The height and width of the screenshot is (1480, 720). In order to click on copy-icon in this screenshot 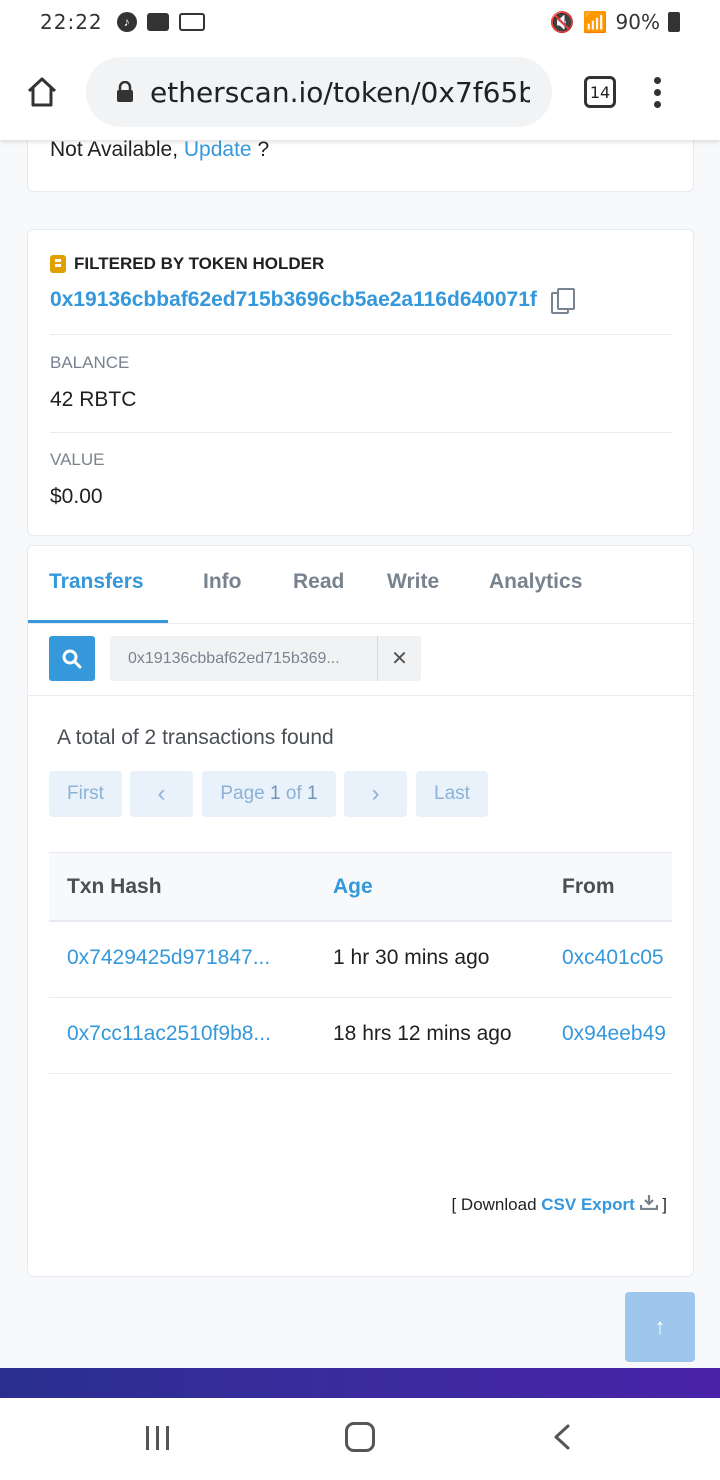, I will do `click(562, 301)`.